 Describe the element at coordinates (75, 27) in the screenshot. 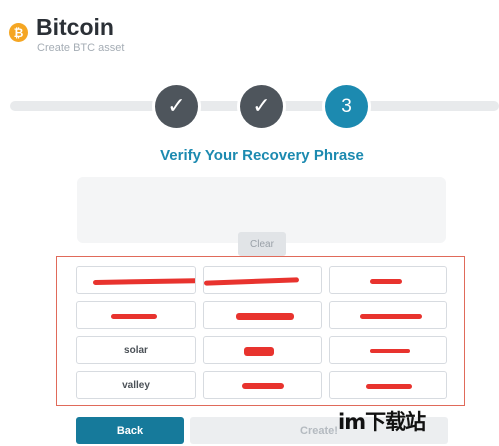

I see `page-title: Bitcoin` at that location.